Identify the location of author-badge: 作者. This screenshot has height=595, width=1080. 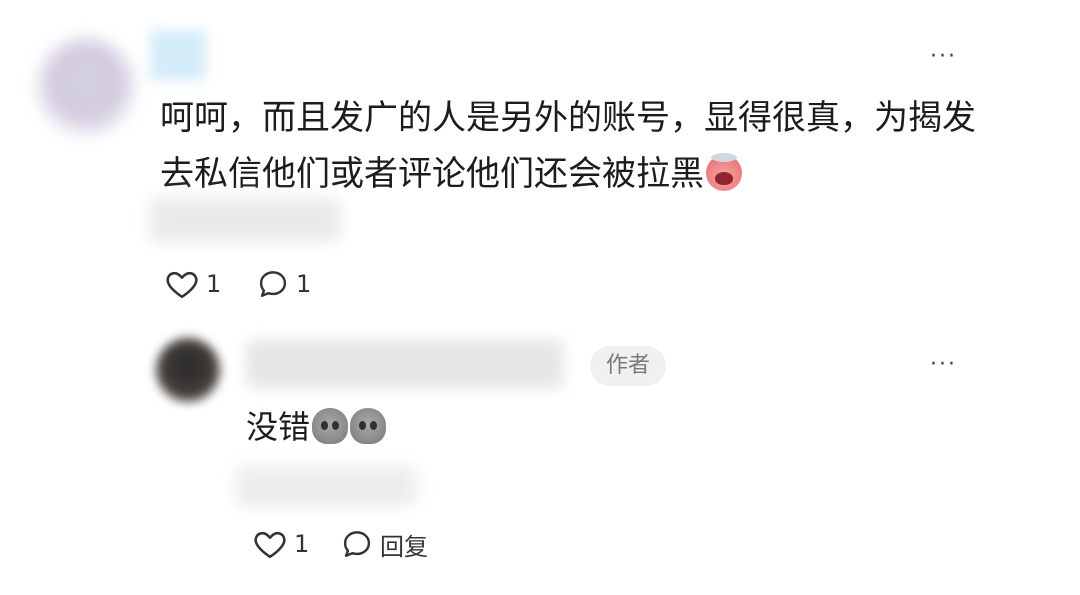
(628, 366).